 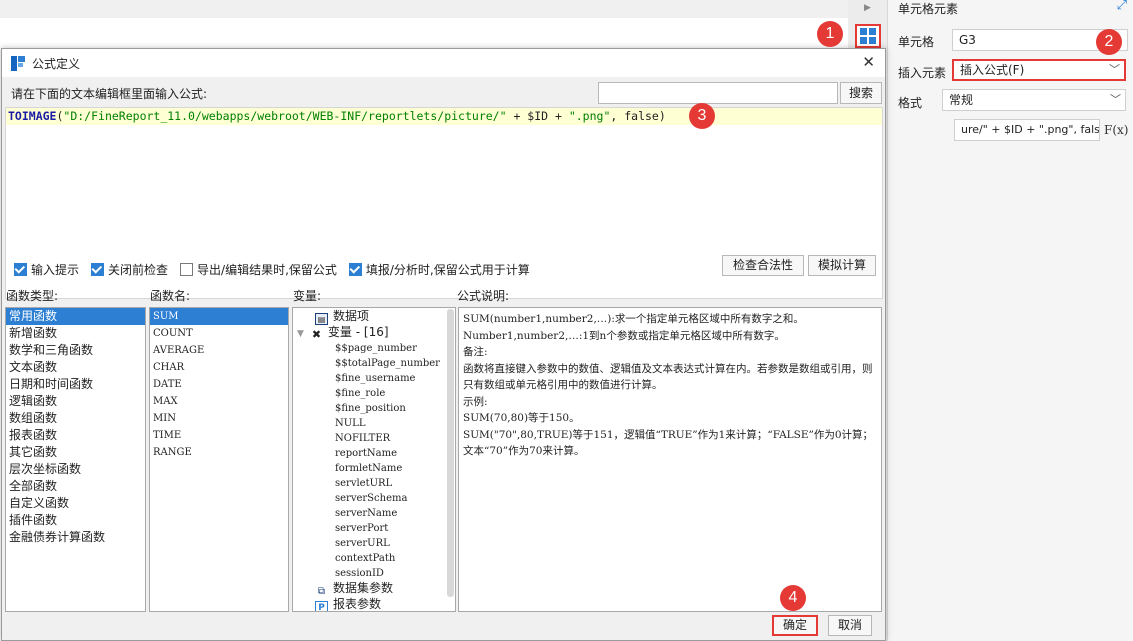 I want to click on tree-leaf: serverURL, so click(x=362, y=543).